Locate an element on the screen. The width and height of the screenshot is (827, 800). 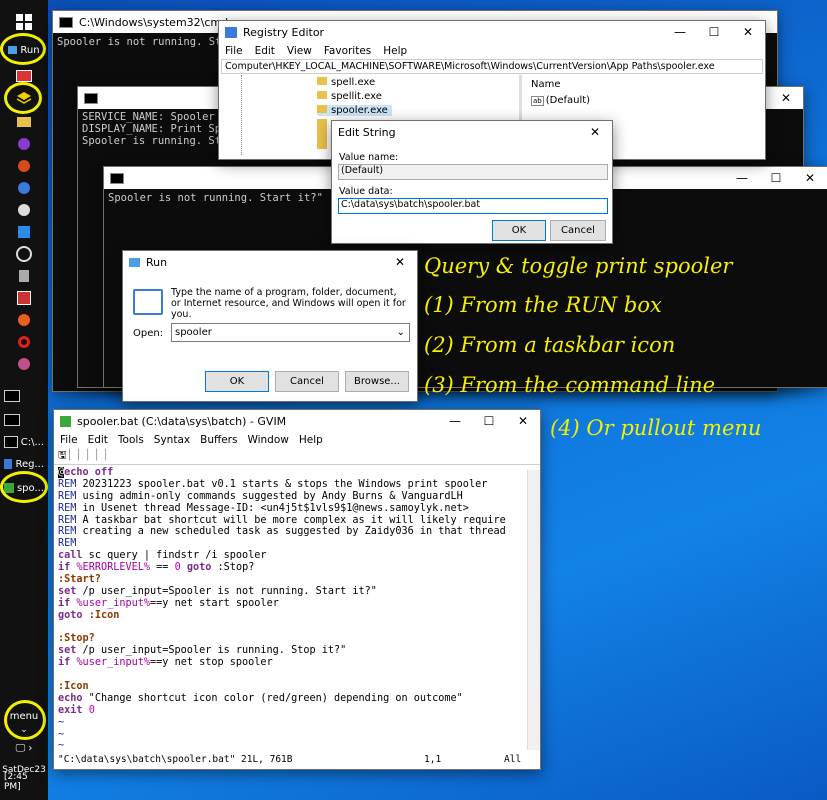
status-position: 1,1 is located at coordinates (433, 759).